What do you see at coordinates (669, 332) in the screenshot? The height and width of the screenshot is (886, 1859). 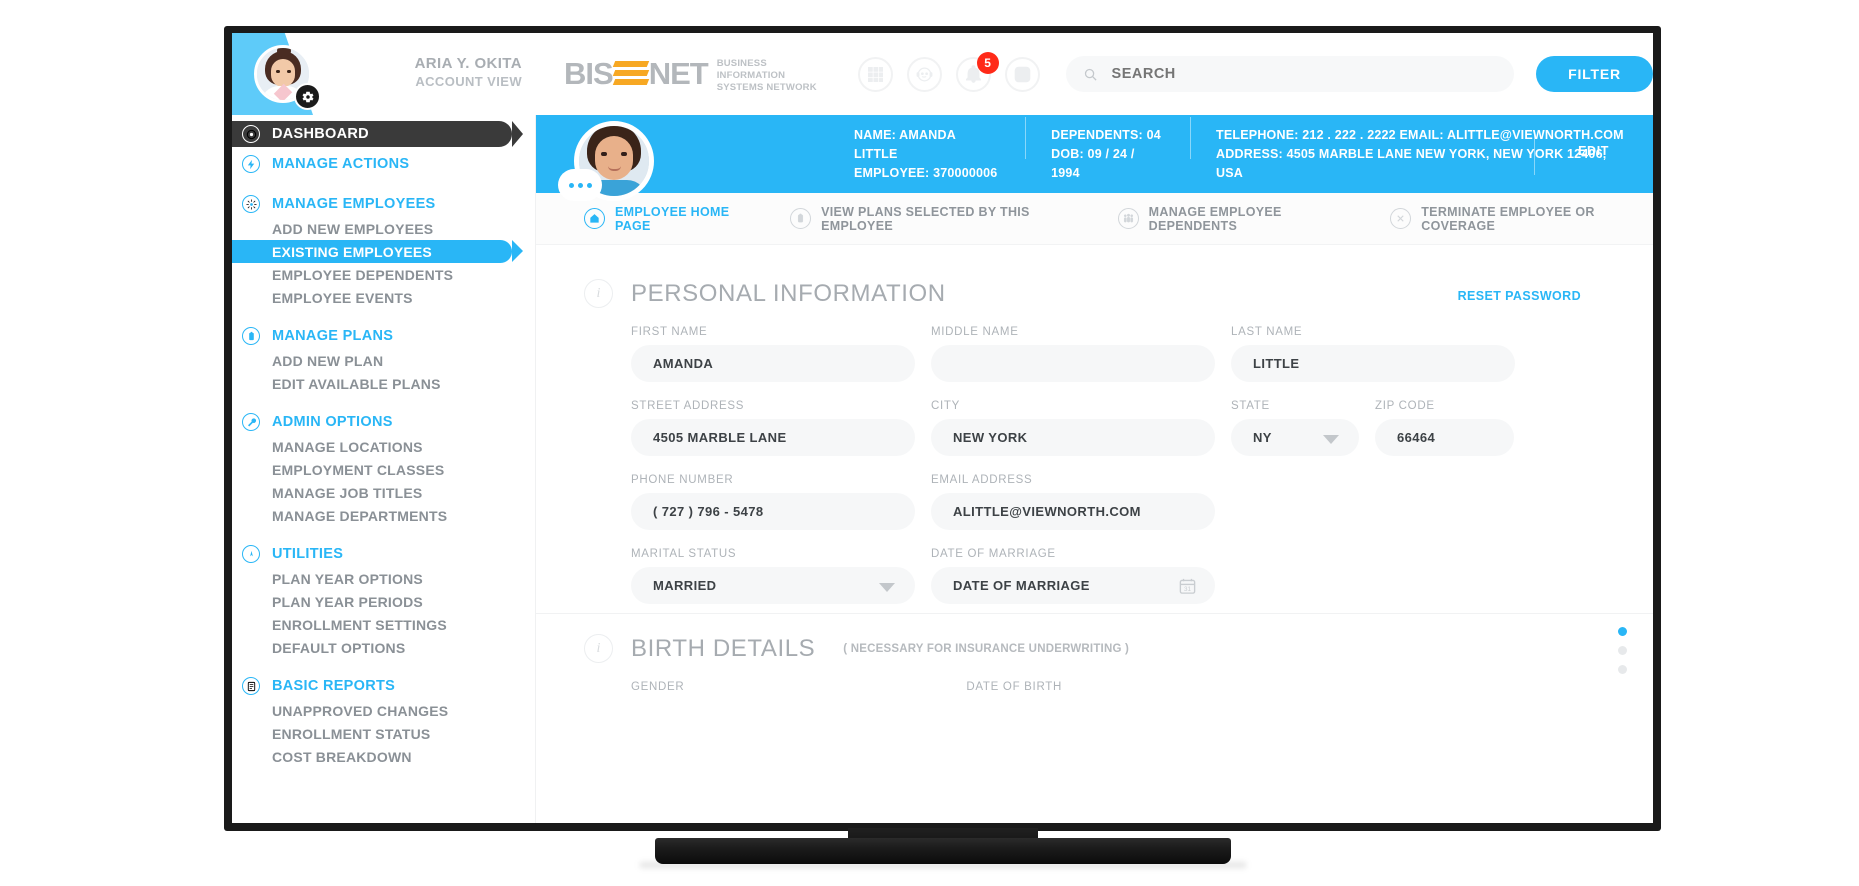 I see `field-label: FIRST NAME` at bounding box center [669, 332].